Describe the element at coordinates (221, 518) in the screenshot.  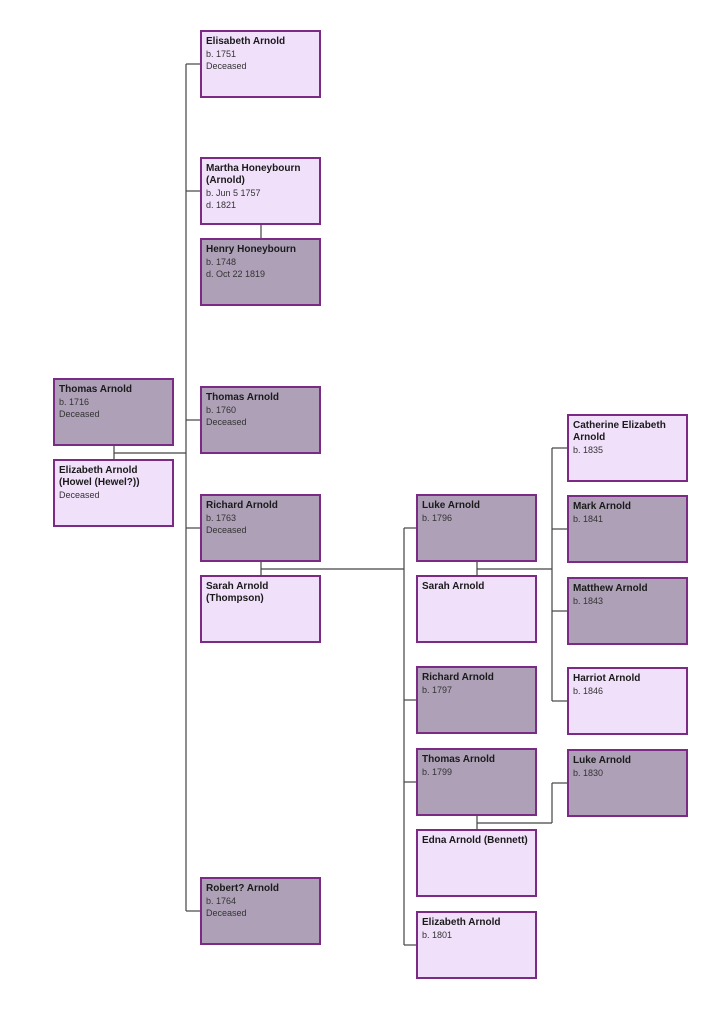
I see `person-detail: b. 1763` at that location.